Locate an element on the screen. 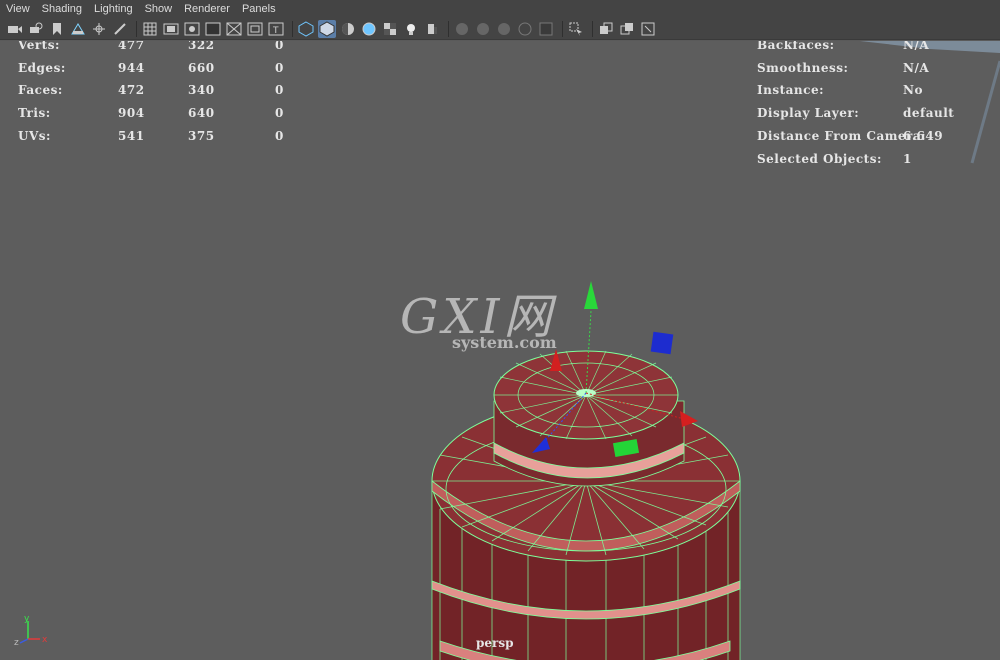 This screenshot has height=660, width=1000. menu-view: View is located at coordinates (18, 9).